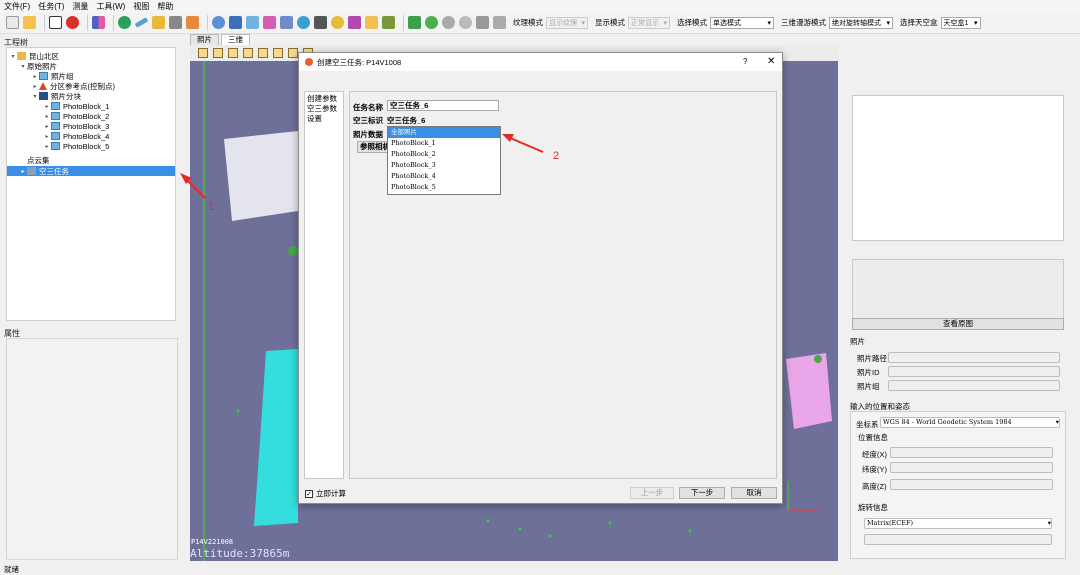 The width and height of the screenshot is (1080, 575). I want to click on grid-icon, so click(98, 22).